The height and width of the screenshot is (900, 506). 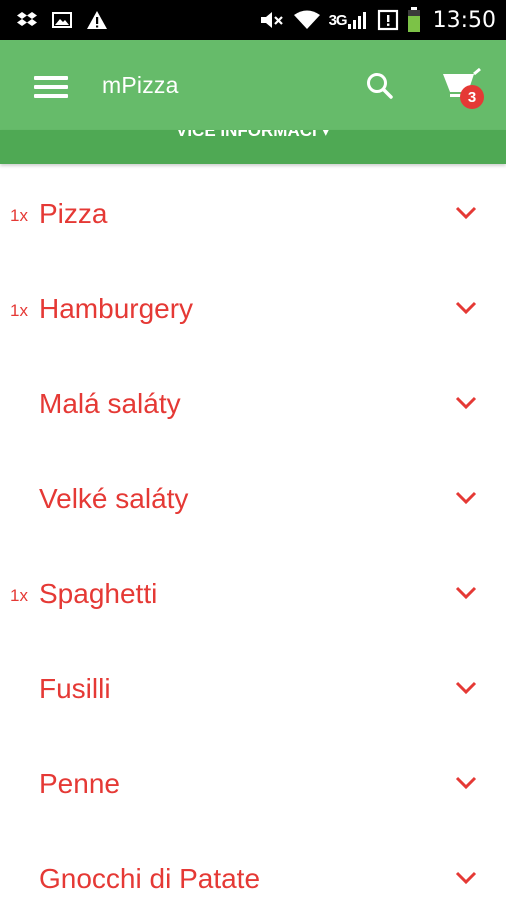 What do you see at coordinates (253, 403) in the screenshot?
I see `category-row-mala-salaty: Malá saláty` at bounding box center [253, 403].